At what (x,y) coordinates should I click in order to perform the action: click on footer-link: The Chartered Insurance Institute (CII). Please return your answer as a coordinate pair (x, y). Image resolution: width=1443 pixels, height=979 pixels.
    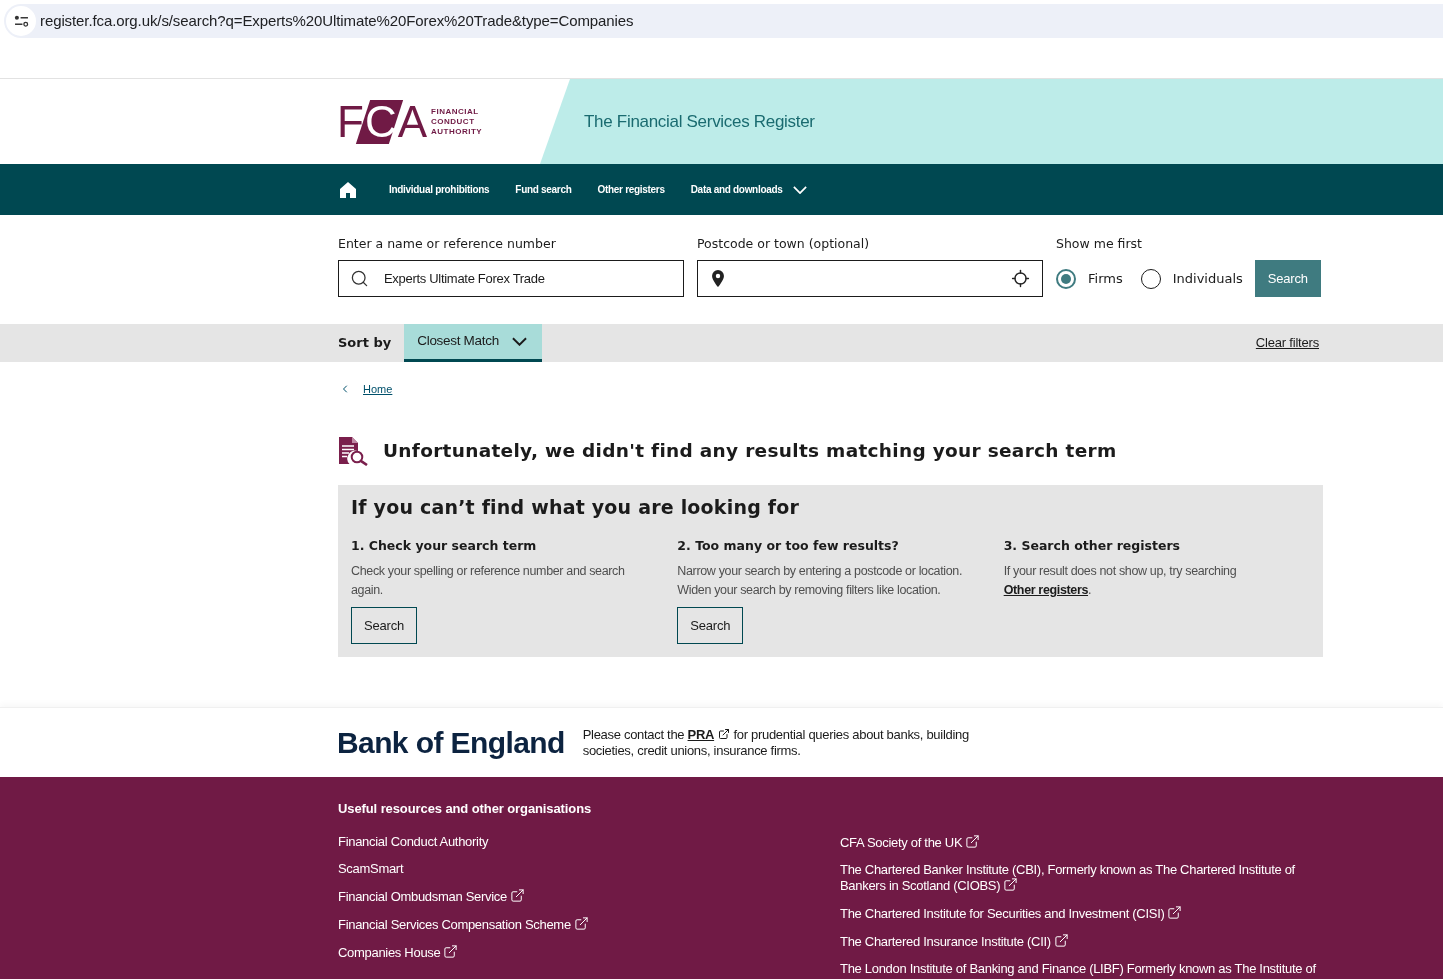
    Looking at the image, I should click on (954, 941).